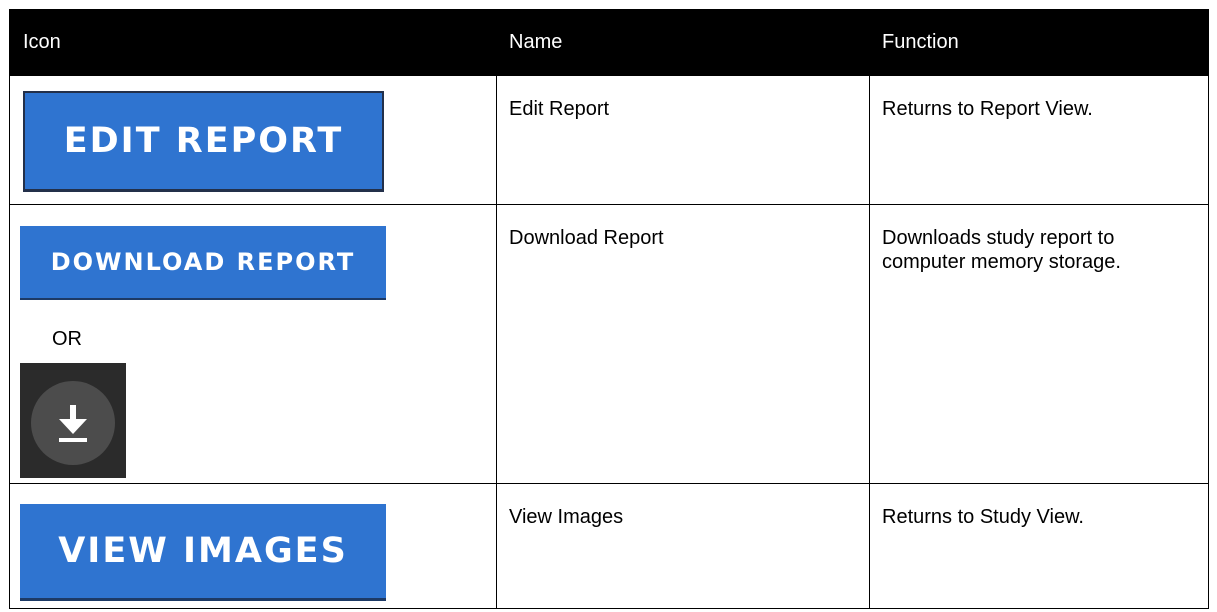  I want to click on row-download-report-function-line2: computer memory storage., so click(1001, 262).